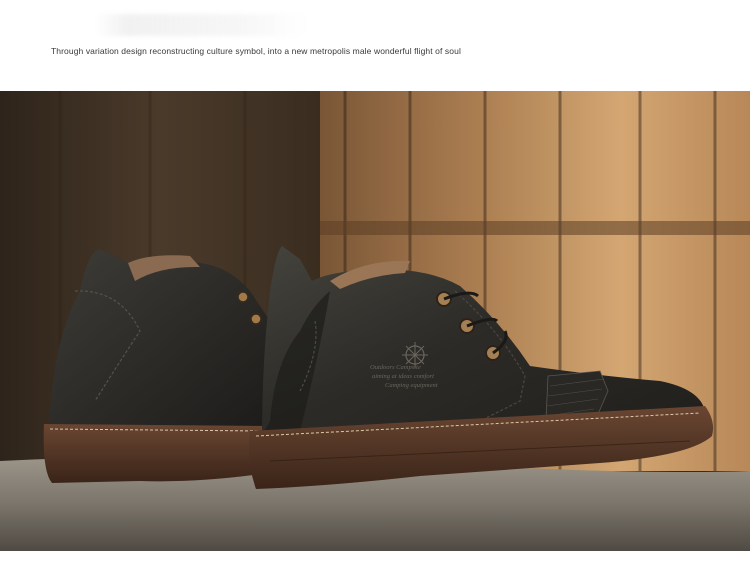 The image size is (750, 562). Describe the element at coordinates (411, 385) in the screenshot. I see `emblem-text-line3: Camping equipment` at that location.